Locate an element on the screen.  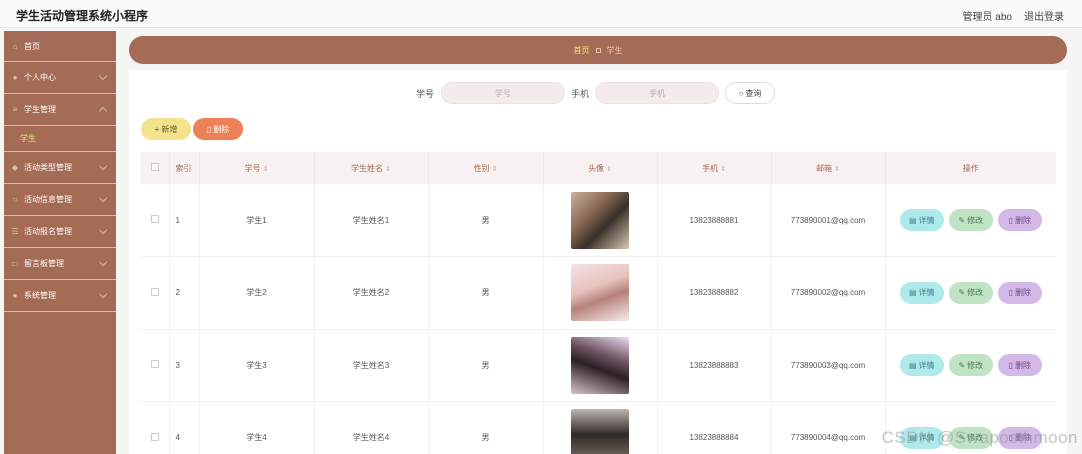
phone-label: 手机 is located at coordinates (580, 94).